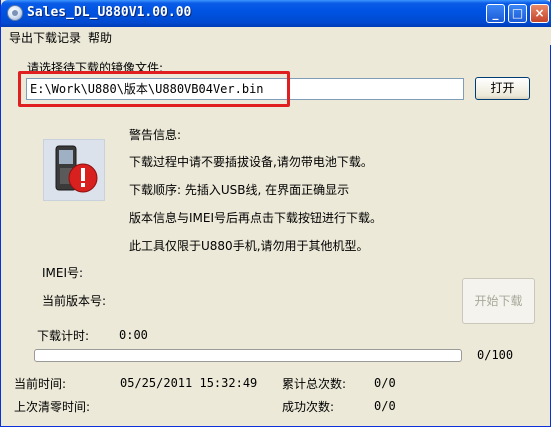 This screenshot has width=551, height=427. Describe the element at coordinates (74, 301) in the screenshot. I see `version-label: 当前版本号:` at that location.